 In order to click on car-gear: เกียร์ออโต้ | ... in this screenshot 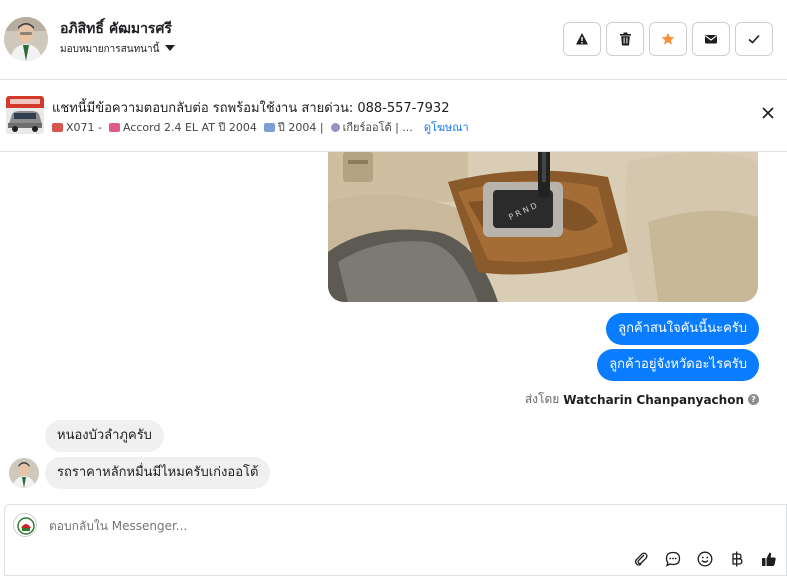, I will do `click(377, 127)`.